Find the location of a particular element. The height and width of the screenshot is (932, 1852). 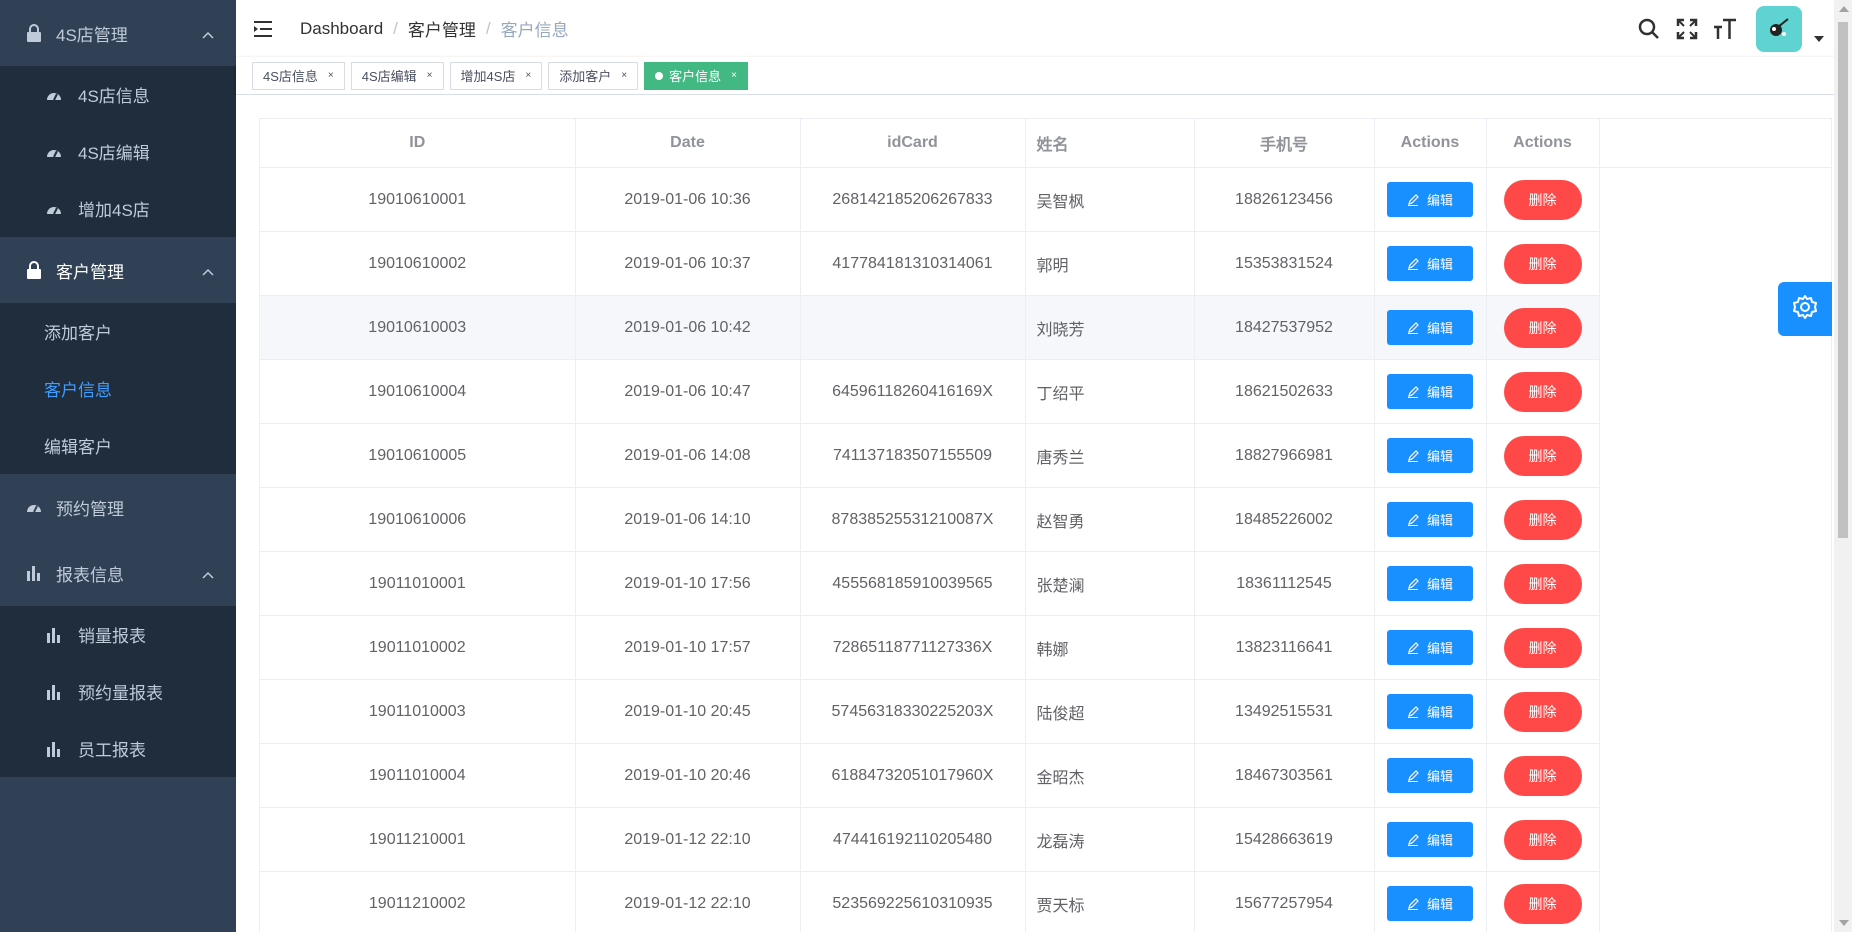

cell-idcard: 268142185206267833 is located at coordinates (913, 199).